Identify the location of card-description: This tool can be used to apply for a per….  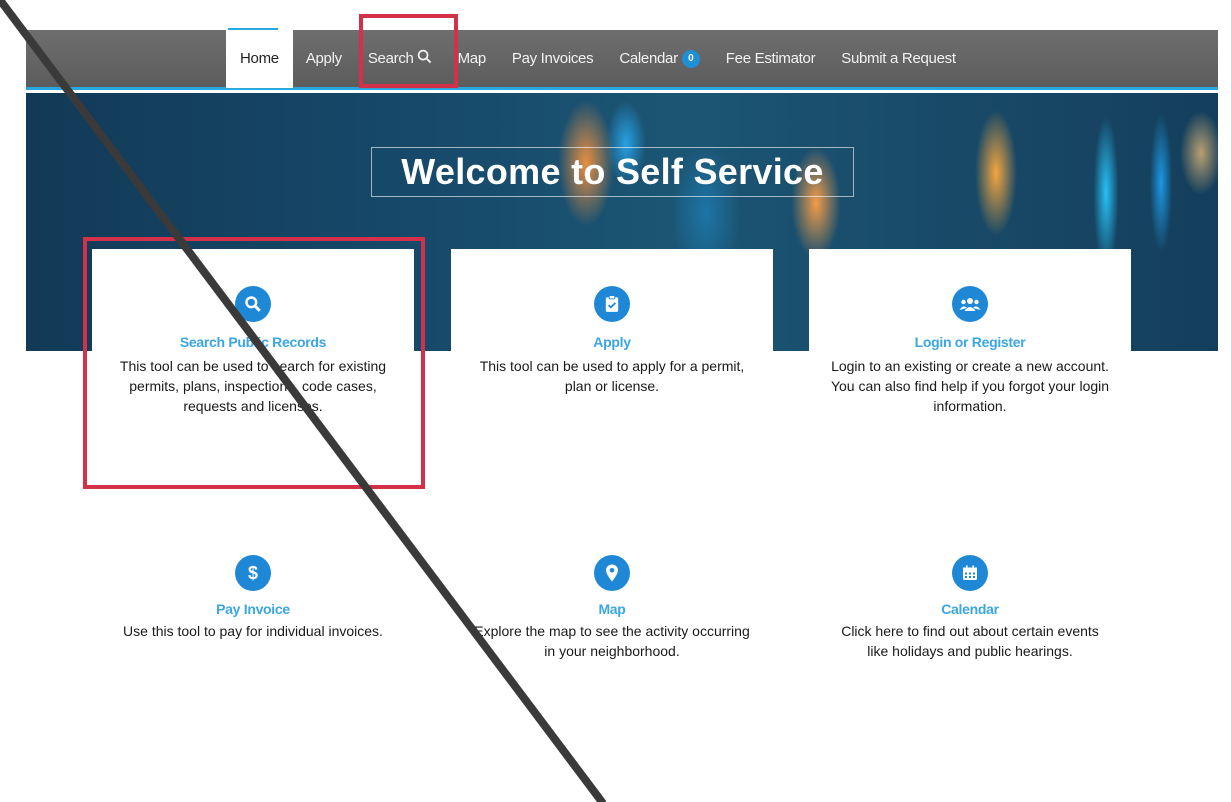
(612, 376).